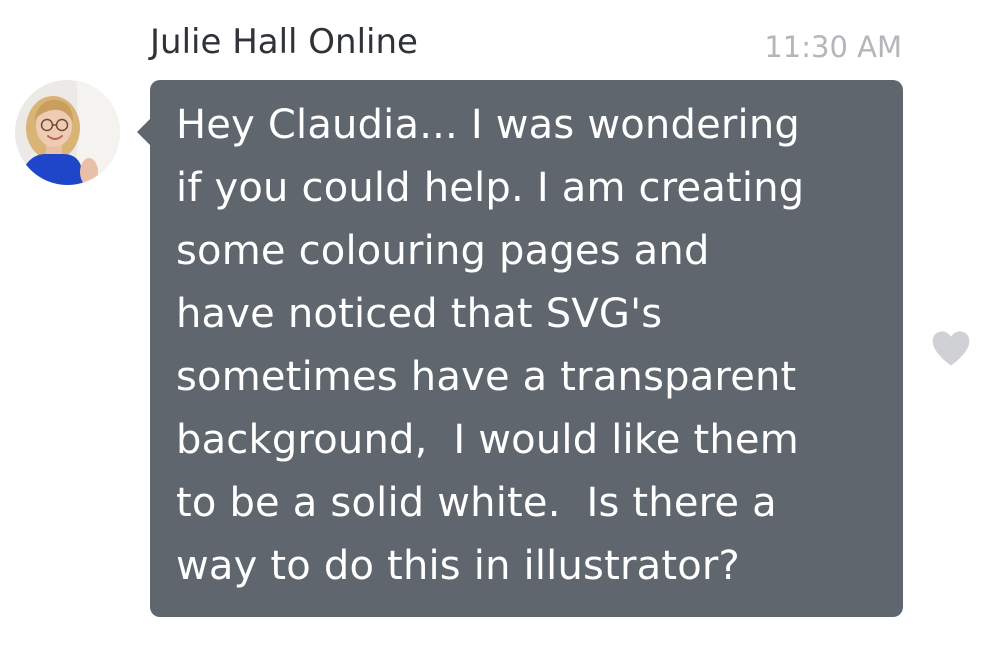 Image resolution: width=1008 pixels, height=661 pixels. I want to click on message-text-line: some colouring pages and, so click(443, 251).